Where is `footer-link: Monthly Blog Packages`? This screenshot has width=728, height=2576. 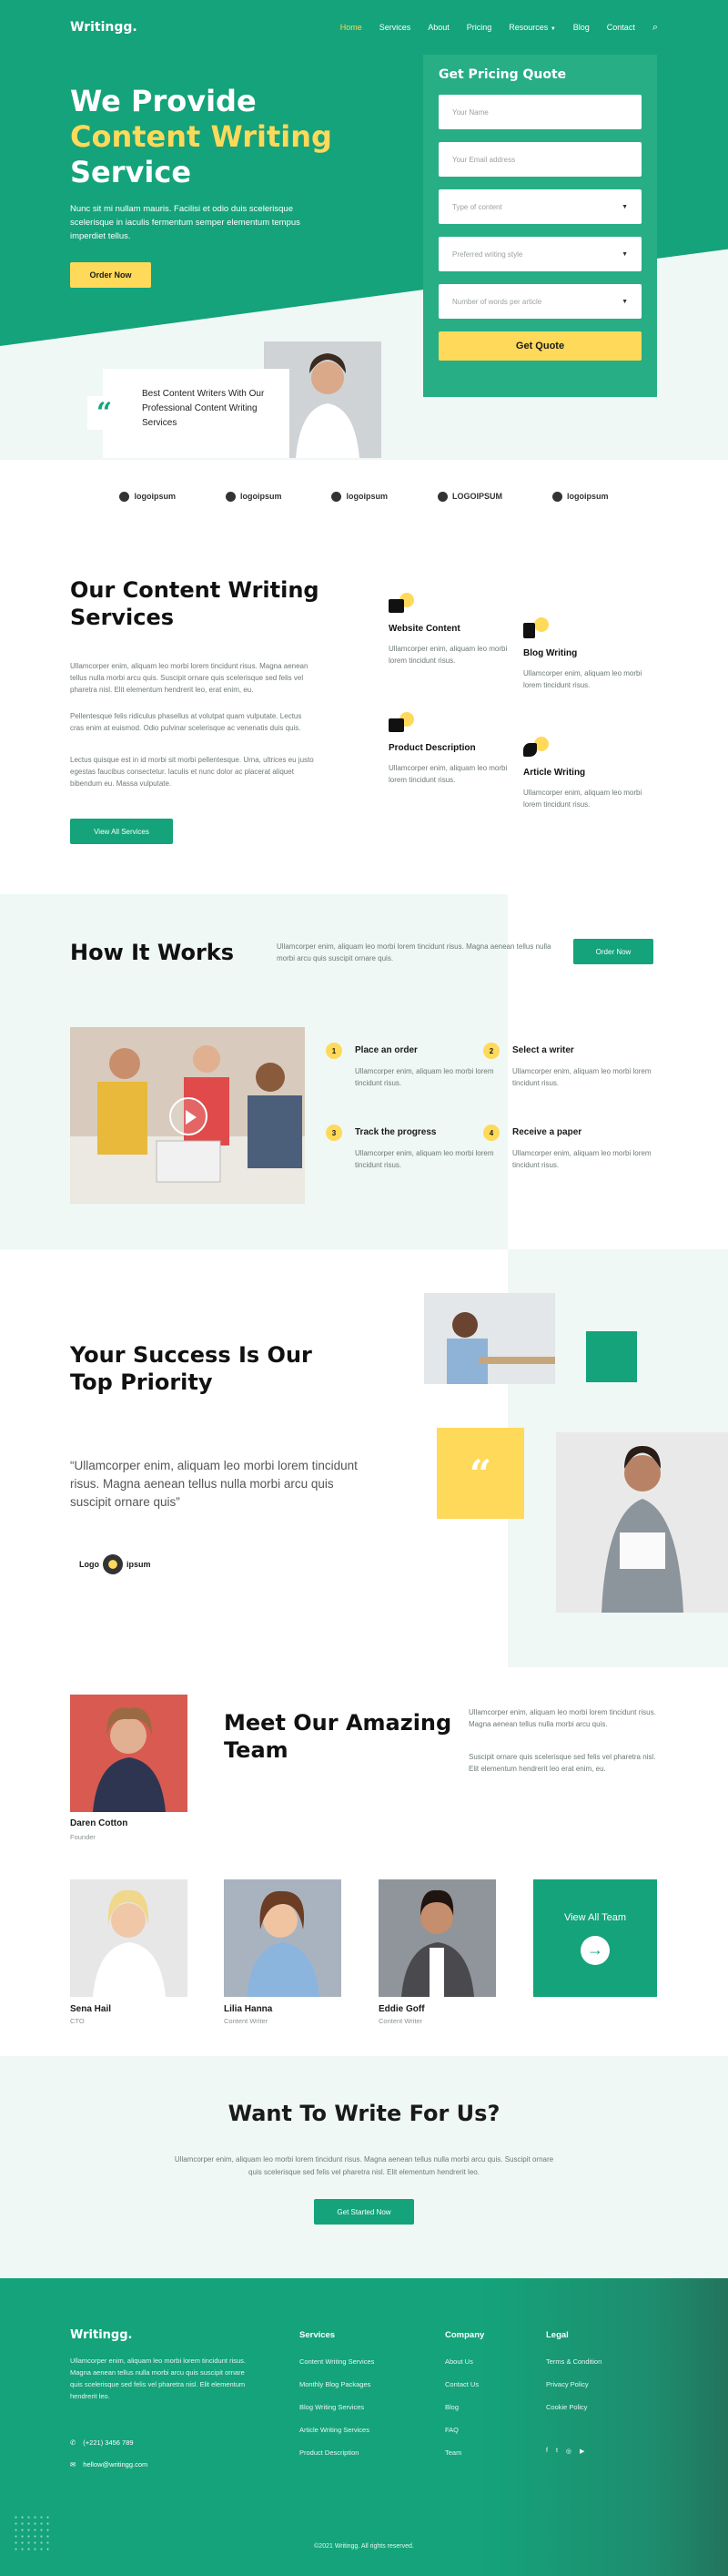
footer-link: Monthly Blog Packages is located at coordinates (336, 2384).